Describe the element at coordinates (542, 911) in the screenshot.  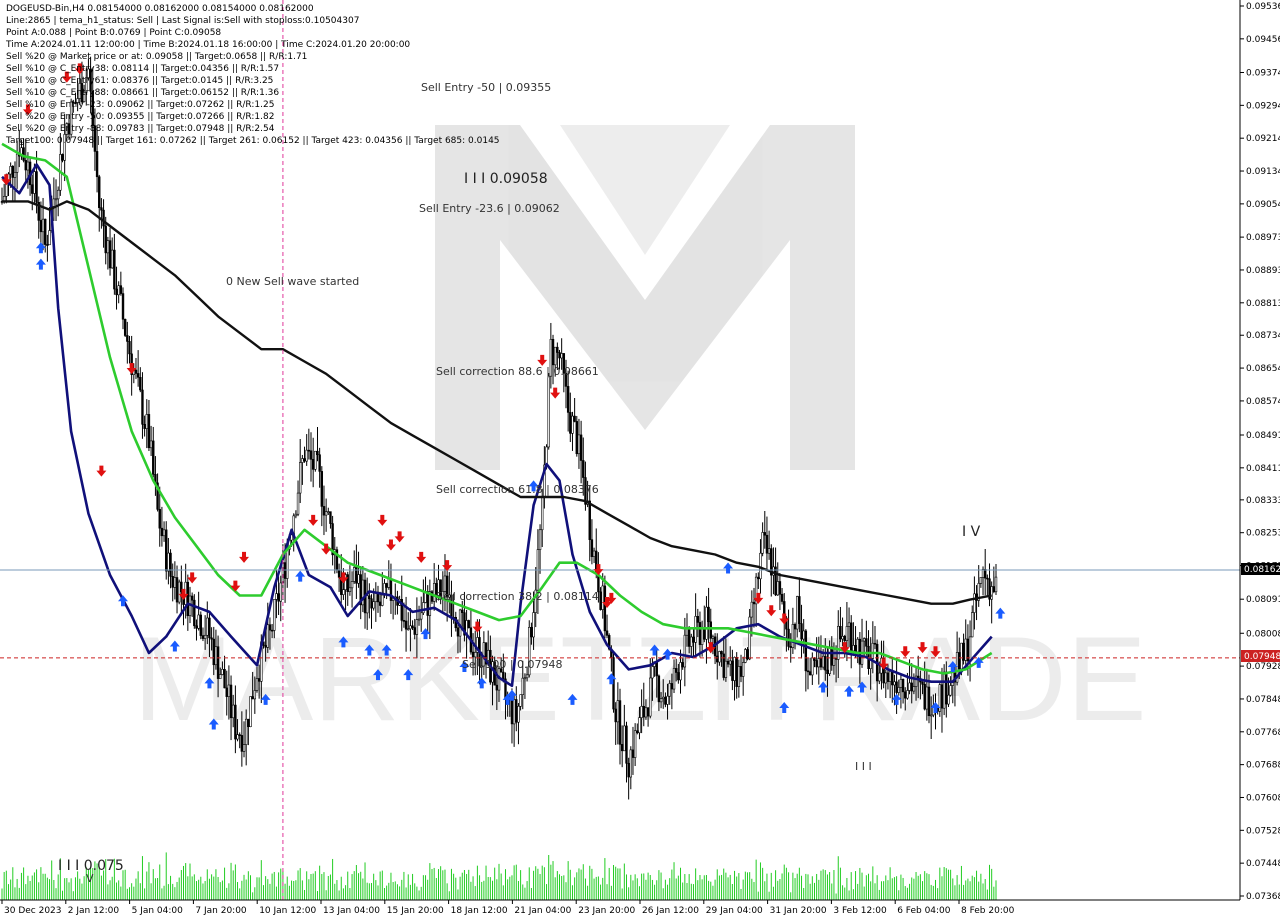
I see `x-tick-label: 21 Jan 04:00` at that location.